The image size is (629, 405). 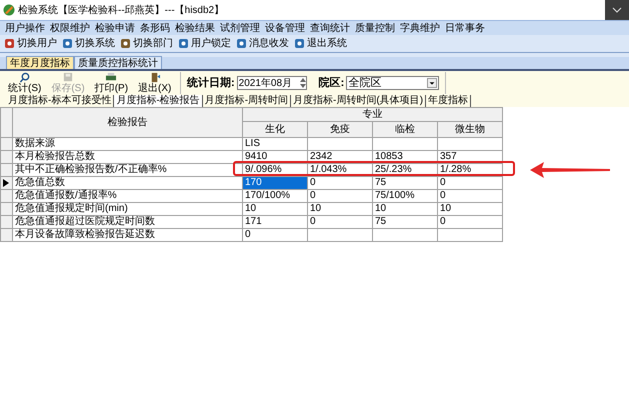 I want to click on table-cell-text: 9410, so click(x=256, y=156).